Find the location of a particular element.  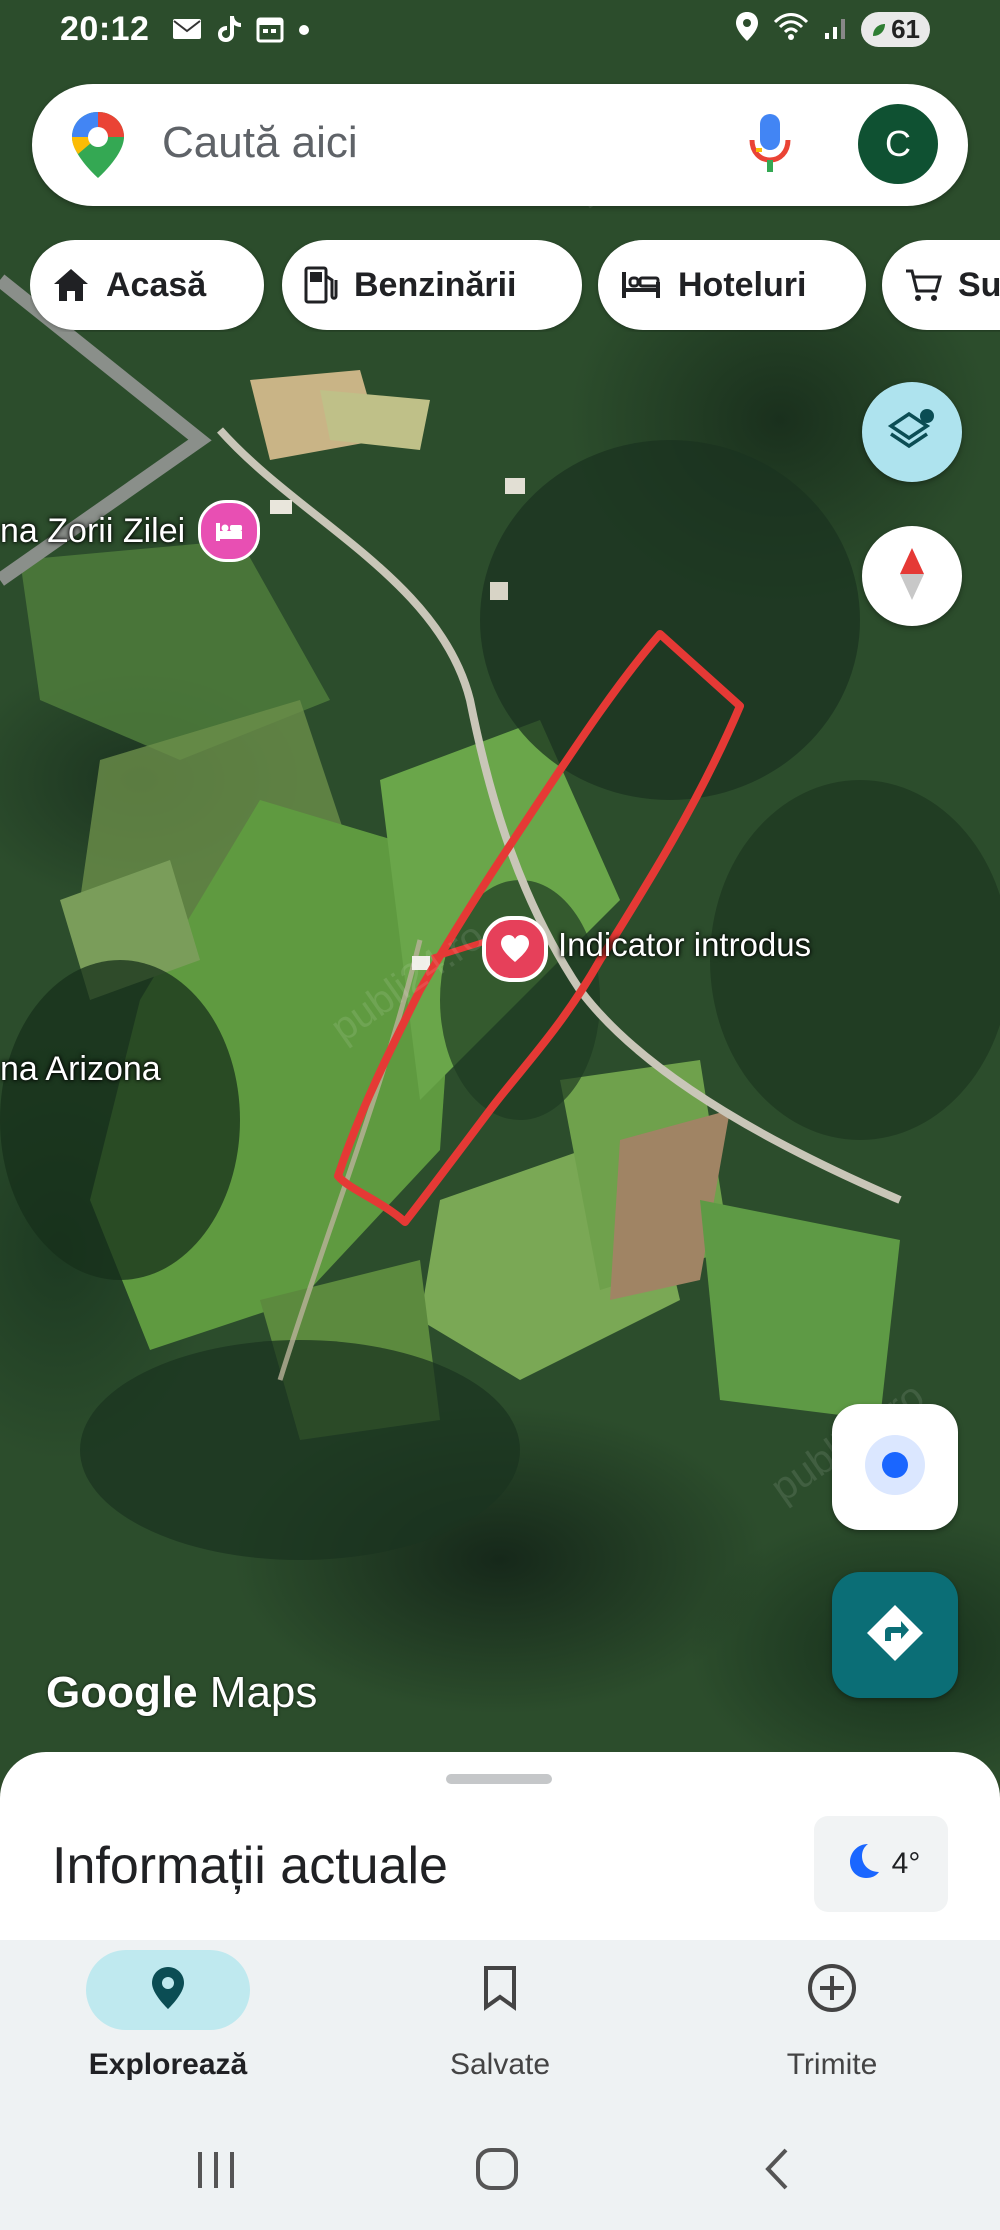

heart-marker-icon is located at coordinates (515, 949).